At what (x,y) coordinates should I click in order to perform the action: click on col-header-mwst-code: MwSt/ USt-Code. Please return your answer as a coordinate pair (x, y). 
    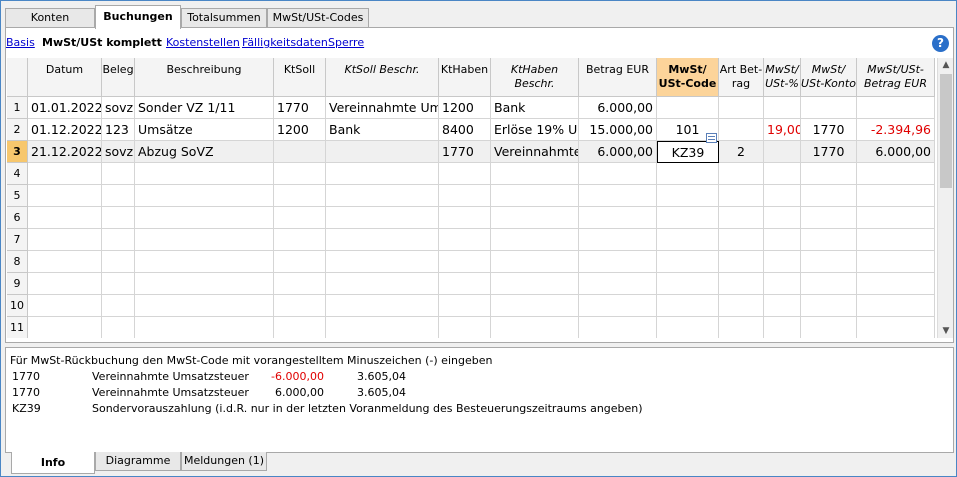
    Looking at the image, I should click on (688, 77).